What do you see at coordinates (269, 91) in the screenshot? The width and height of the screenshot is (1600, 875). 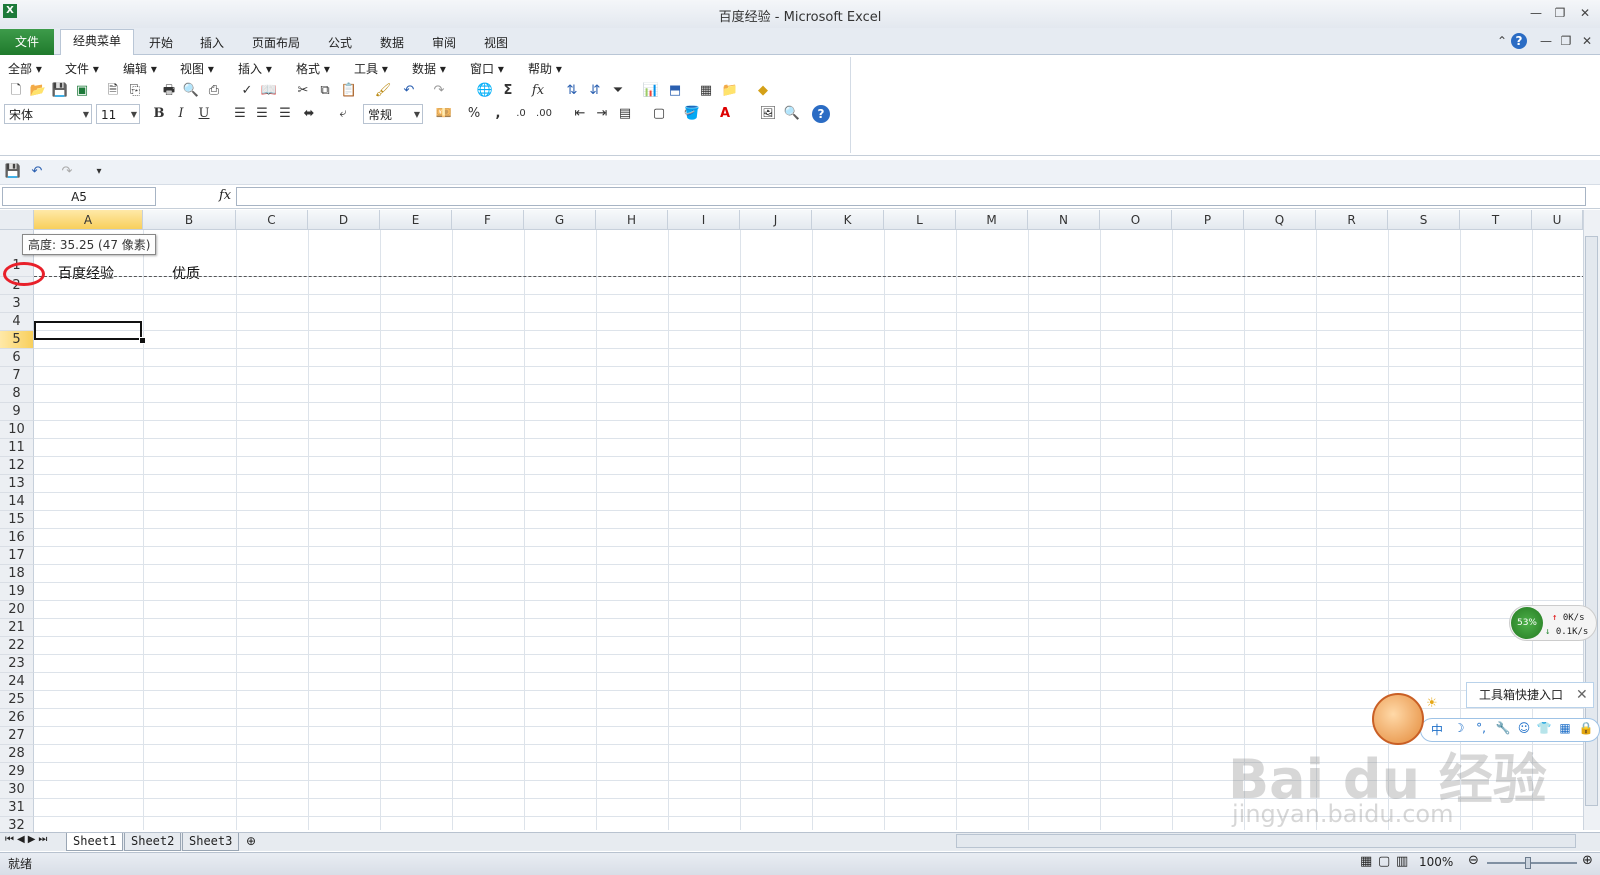 I see `research-icon: 📖` at bounding box center [269, 91].